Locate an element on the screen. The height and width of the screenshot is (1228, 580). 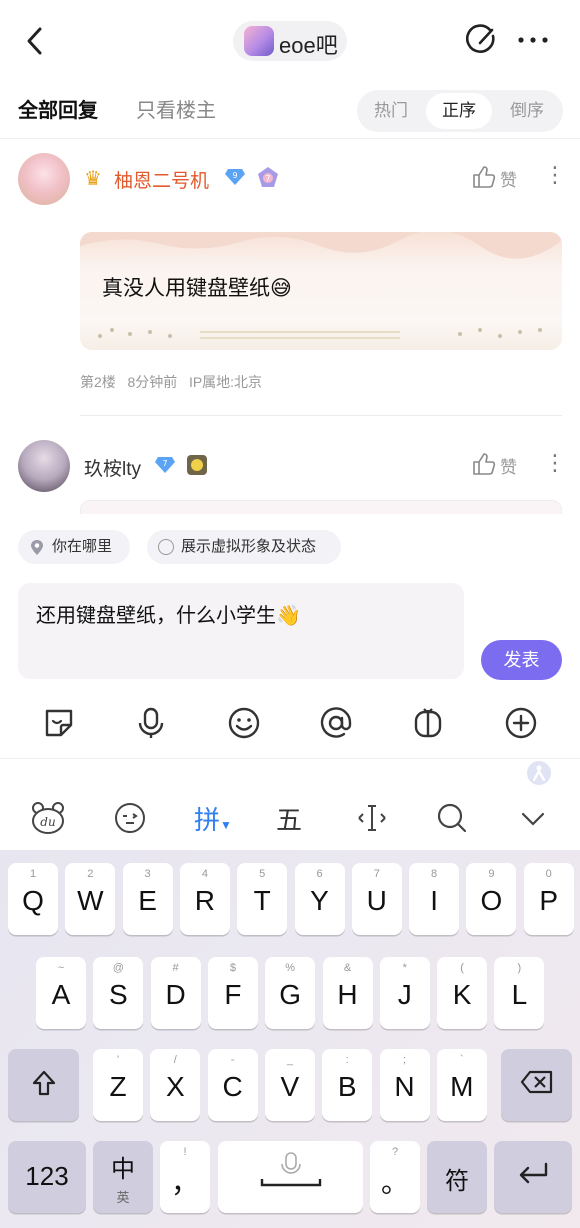
key-label: B is located at coordinates (347, 1086).